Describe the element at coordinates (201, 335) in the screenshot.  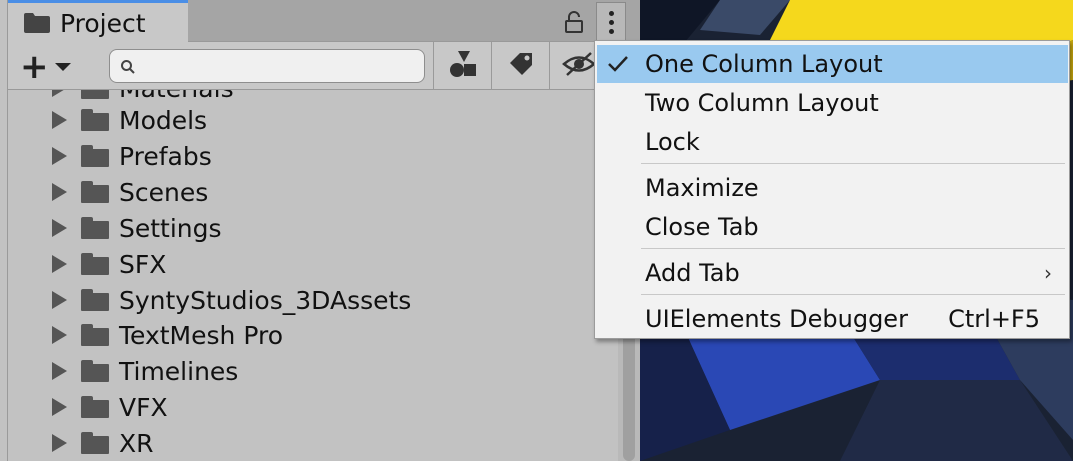
I see `tree-row-label: TextMesh Pro` at that location.